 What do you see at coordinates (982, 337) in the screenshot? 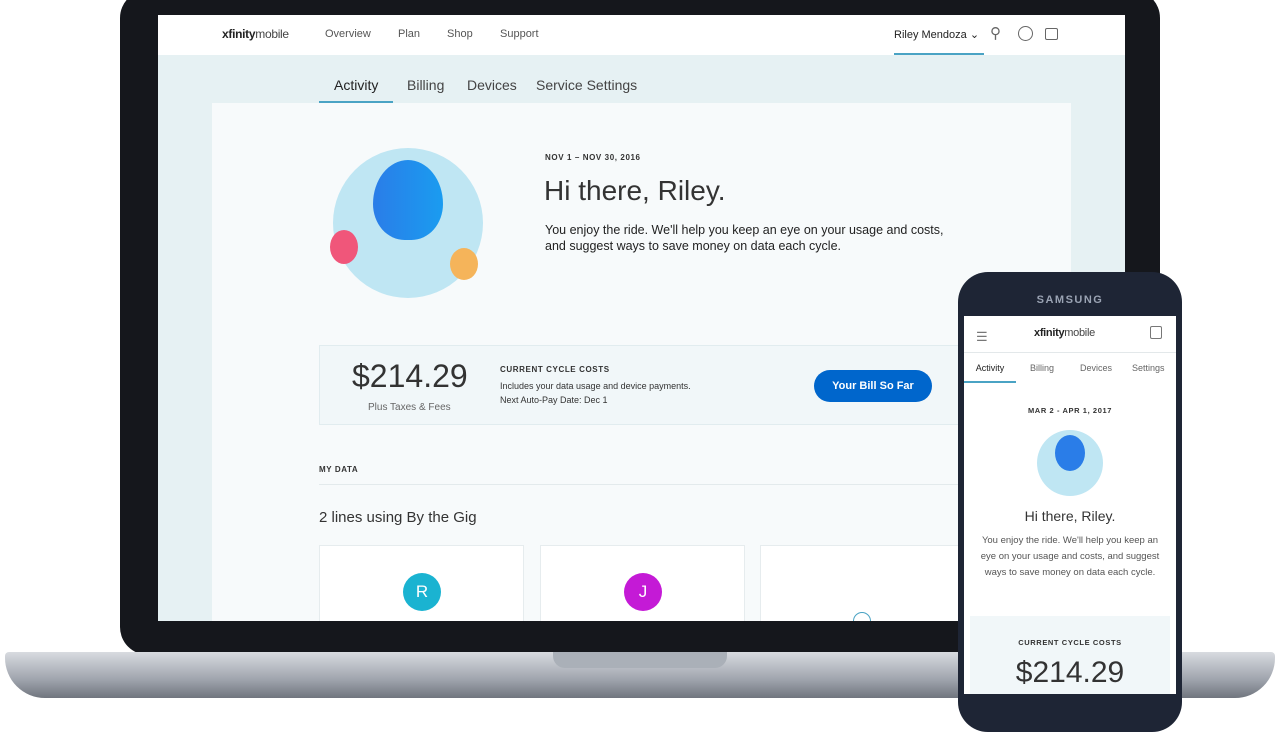
I see `hamburger-menu-icon: ☰` at bounding box center [982, 337].